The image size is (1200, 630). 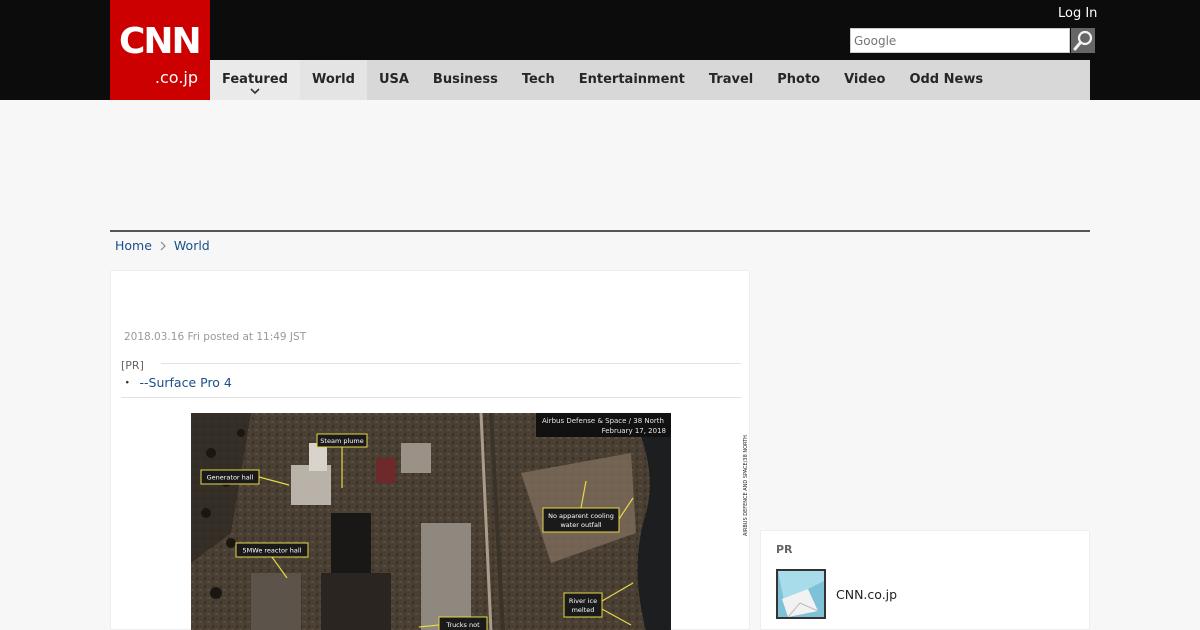 I want to click on pr-link-row: ・ --Surface Pro 4, so click(x=176, y=383).